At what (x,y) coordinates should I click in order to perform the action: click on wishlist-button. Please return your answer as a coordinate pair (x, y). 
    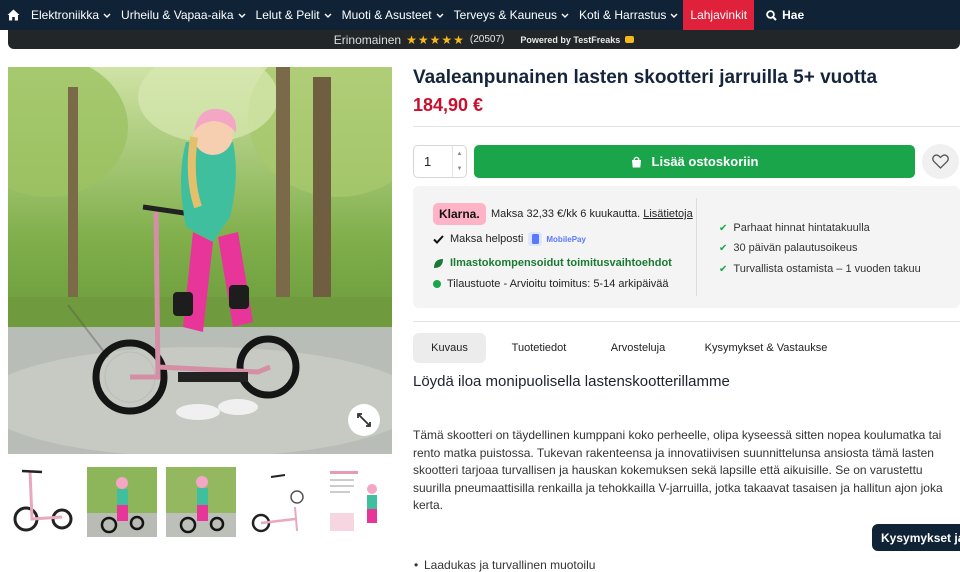
    Looking at the image, I should click on (940, 161).